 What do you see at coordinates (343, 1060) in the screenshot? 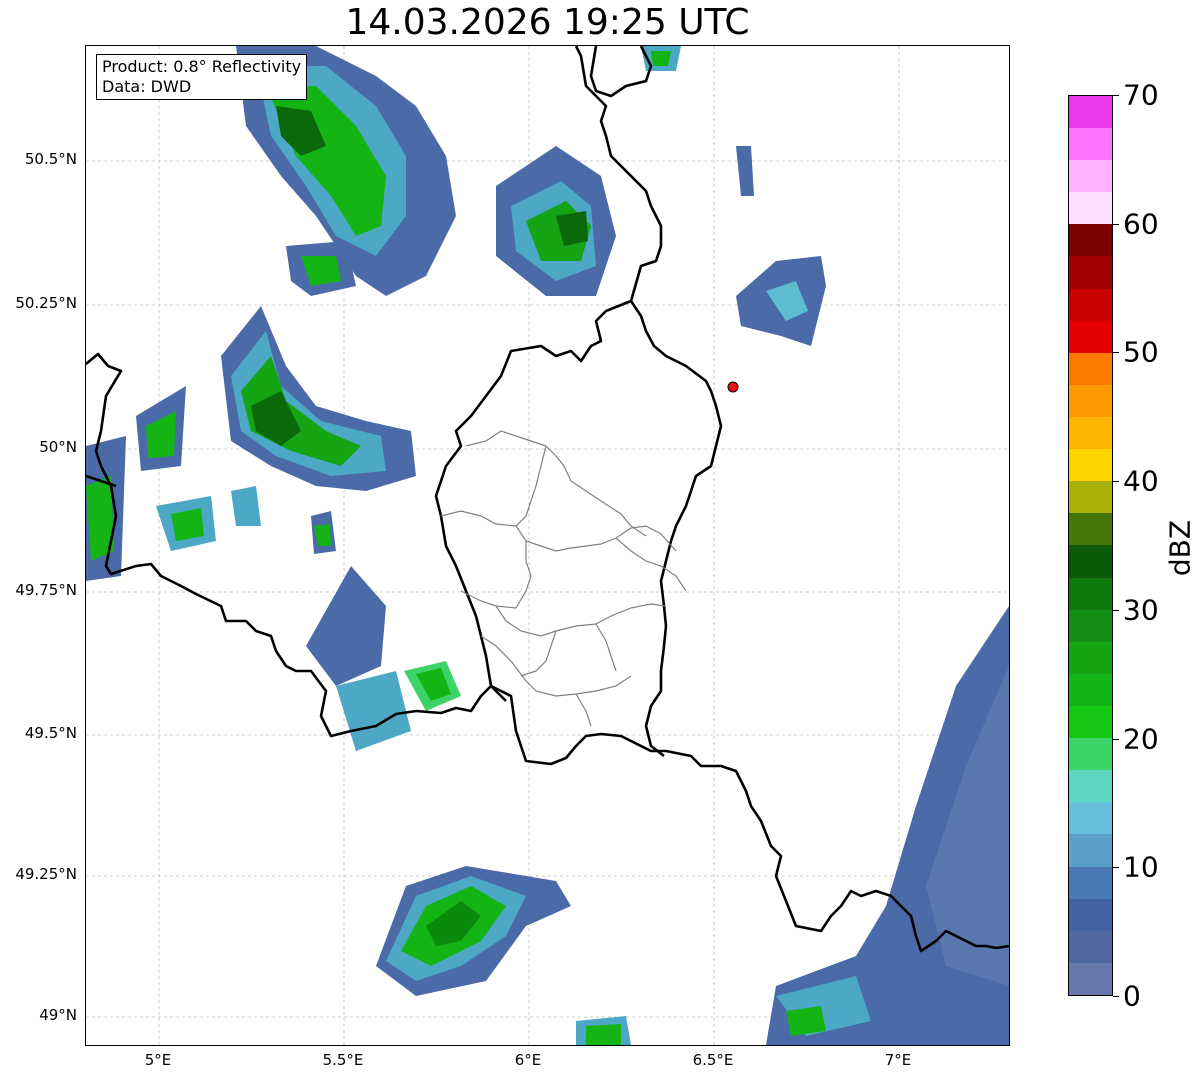
I see `x-tick-label: 5.5°E` at bounding box center [343, 1060].